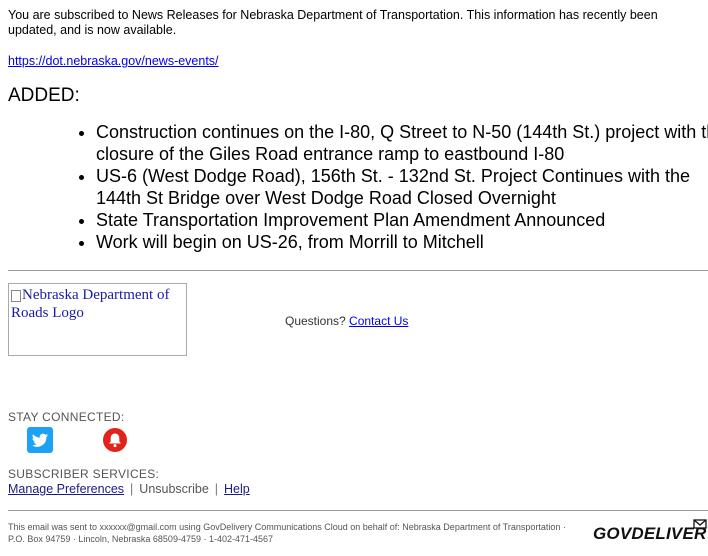 The width and height of the screenshot is (708, 556). I want to click on subscriber-links: Manage Preferences | Unsubscribe | Help, so click(129, 489).